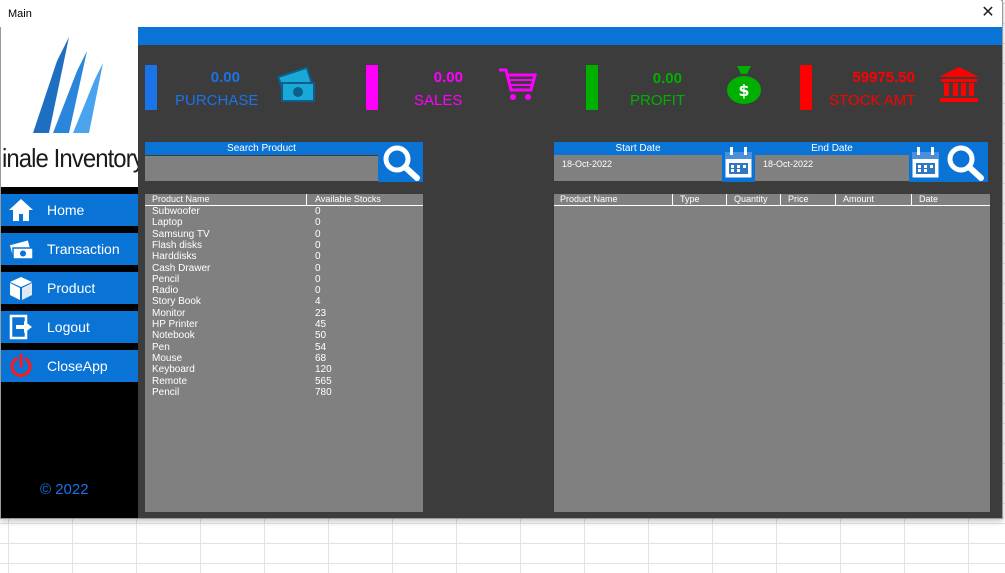  What do you see at coordinates (323, 381) in the screenshot?
I see `available-stock-cell: 565` at bounding box center [323, 381].